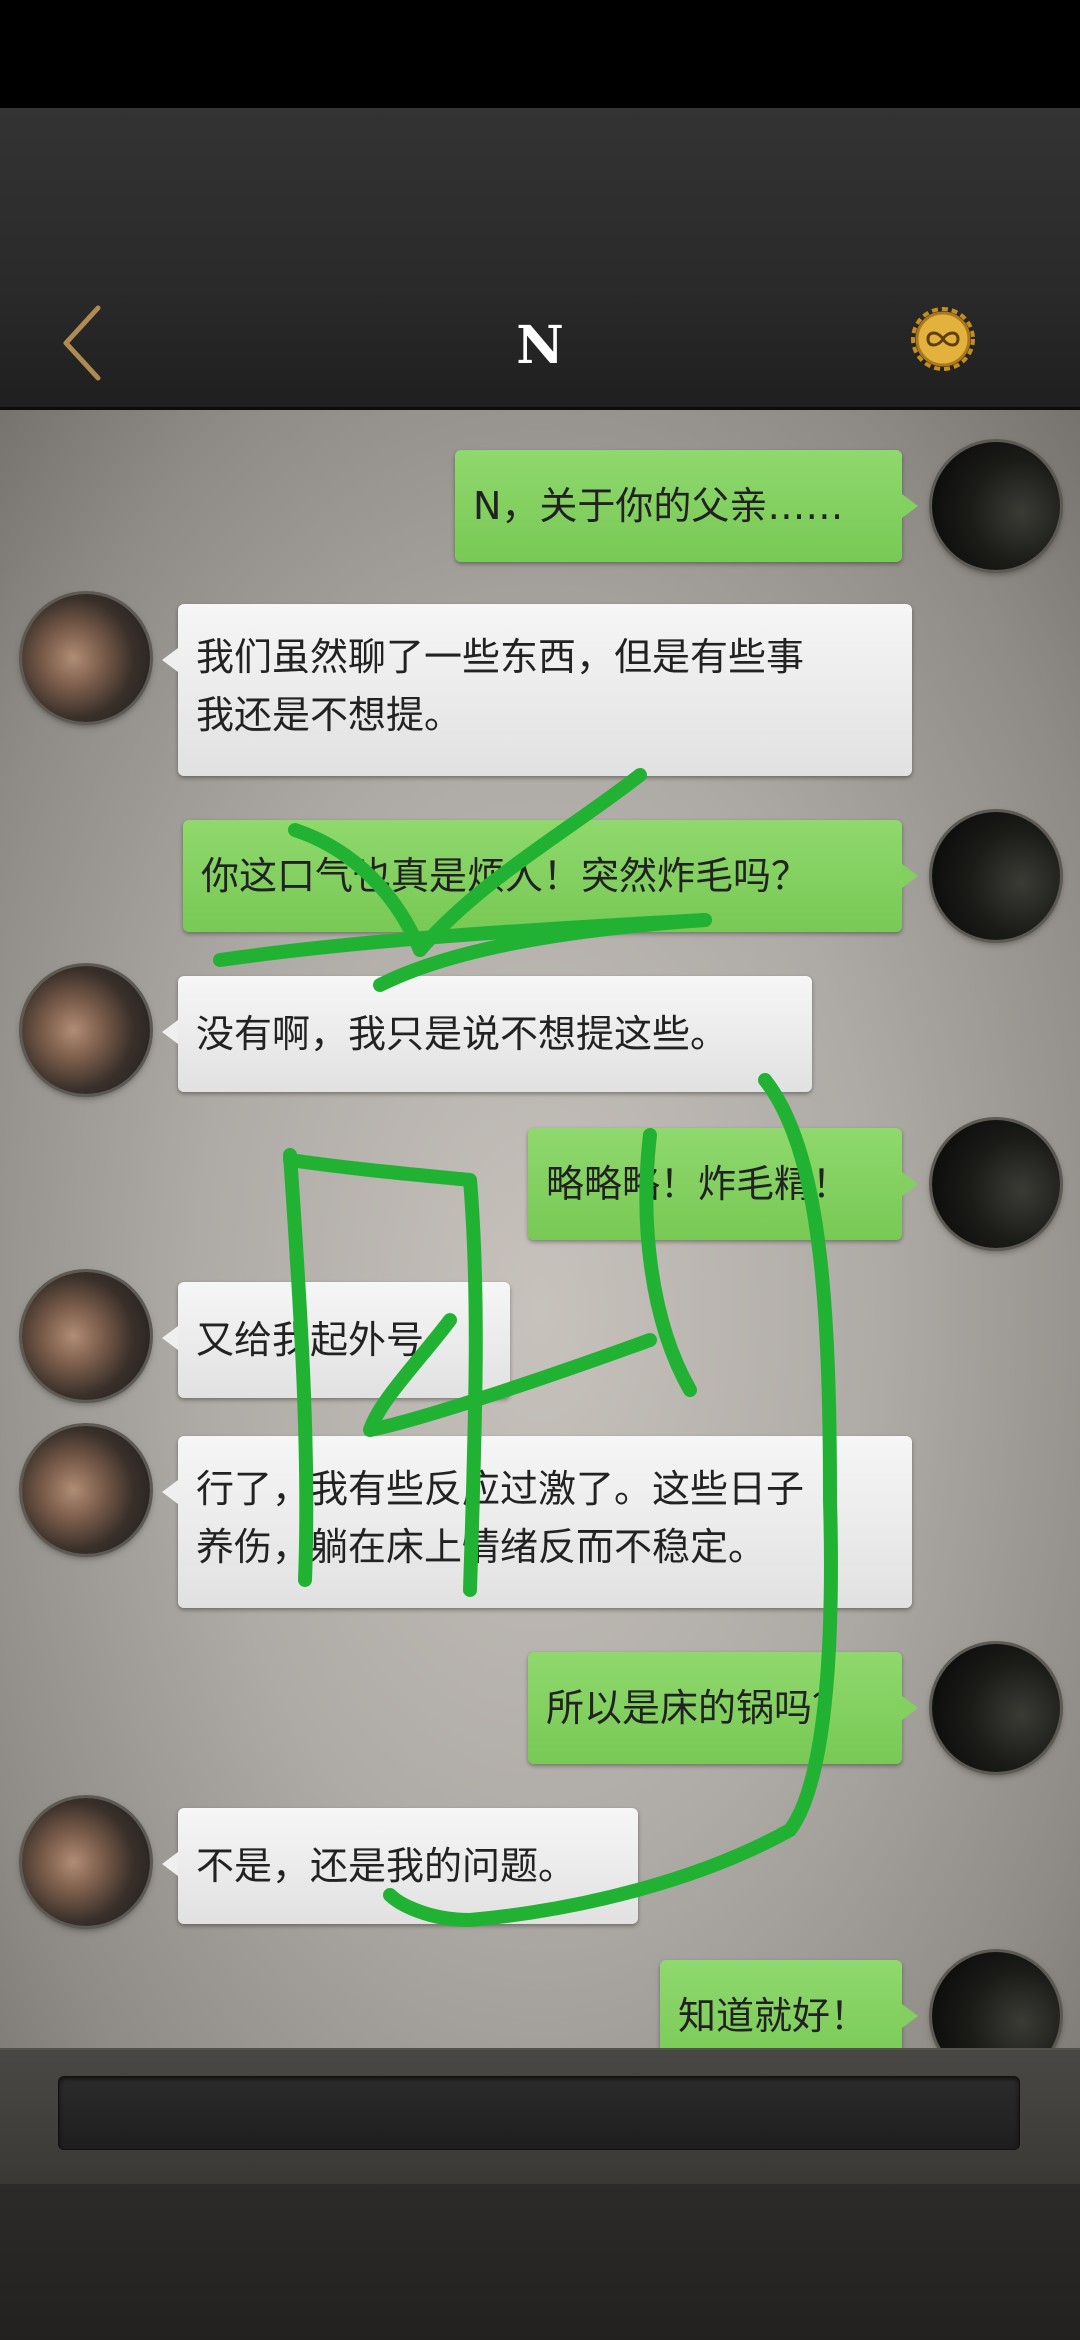 This screenshot has width=1080, height=2340. Describe the element at coordinates (500, 657) in the screenshot. I see `message-text-line: 我们虽然聊了一些东西，但是有些事` at that location.